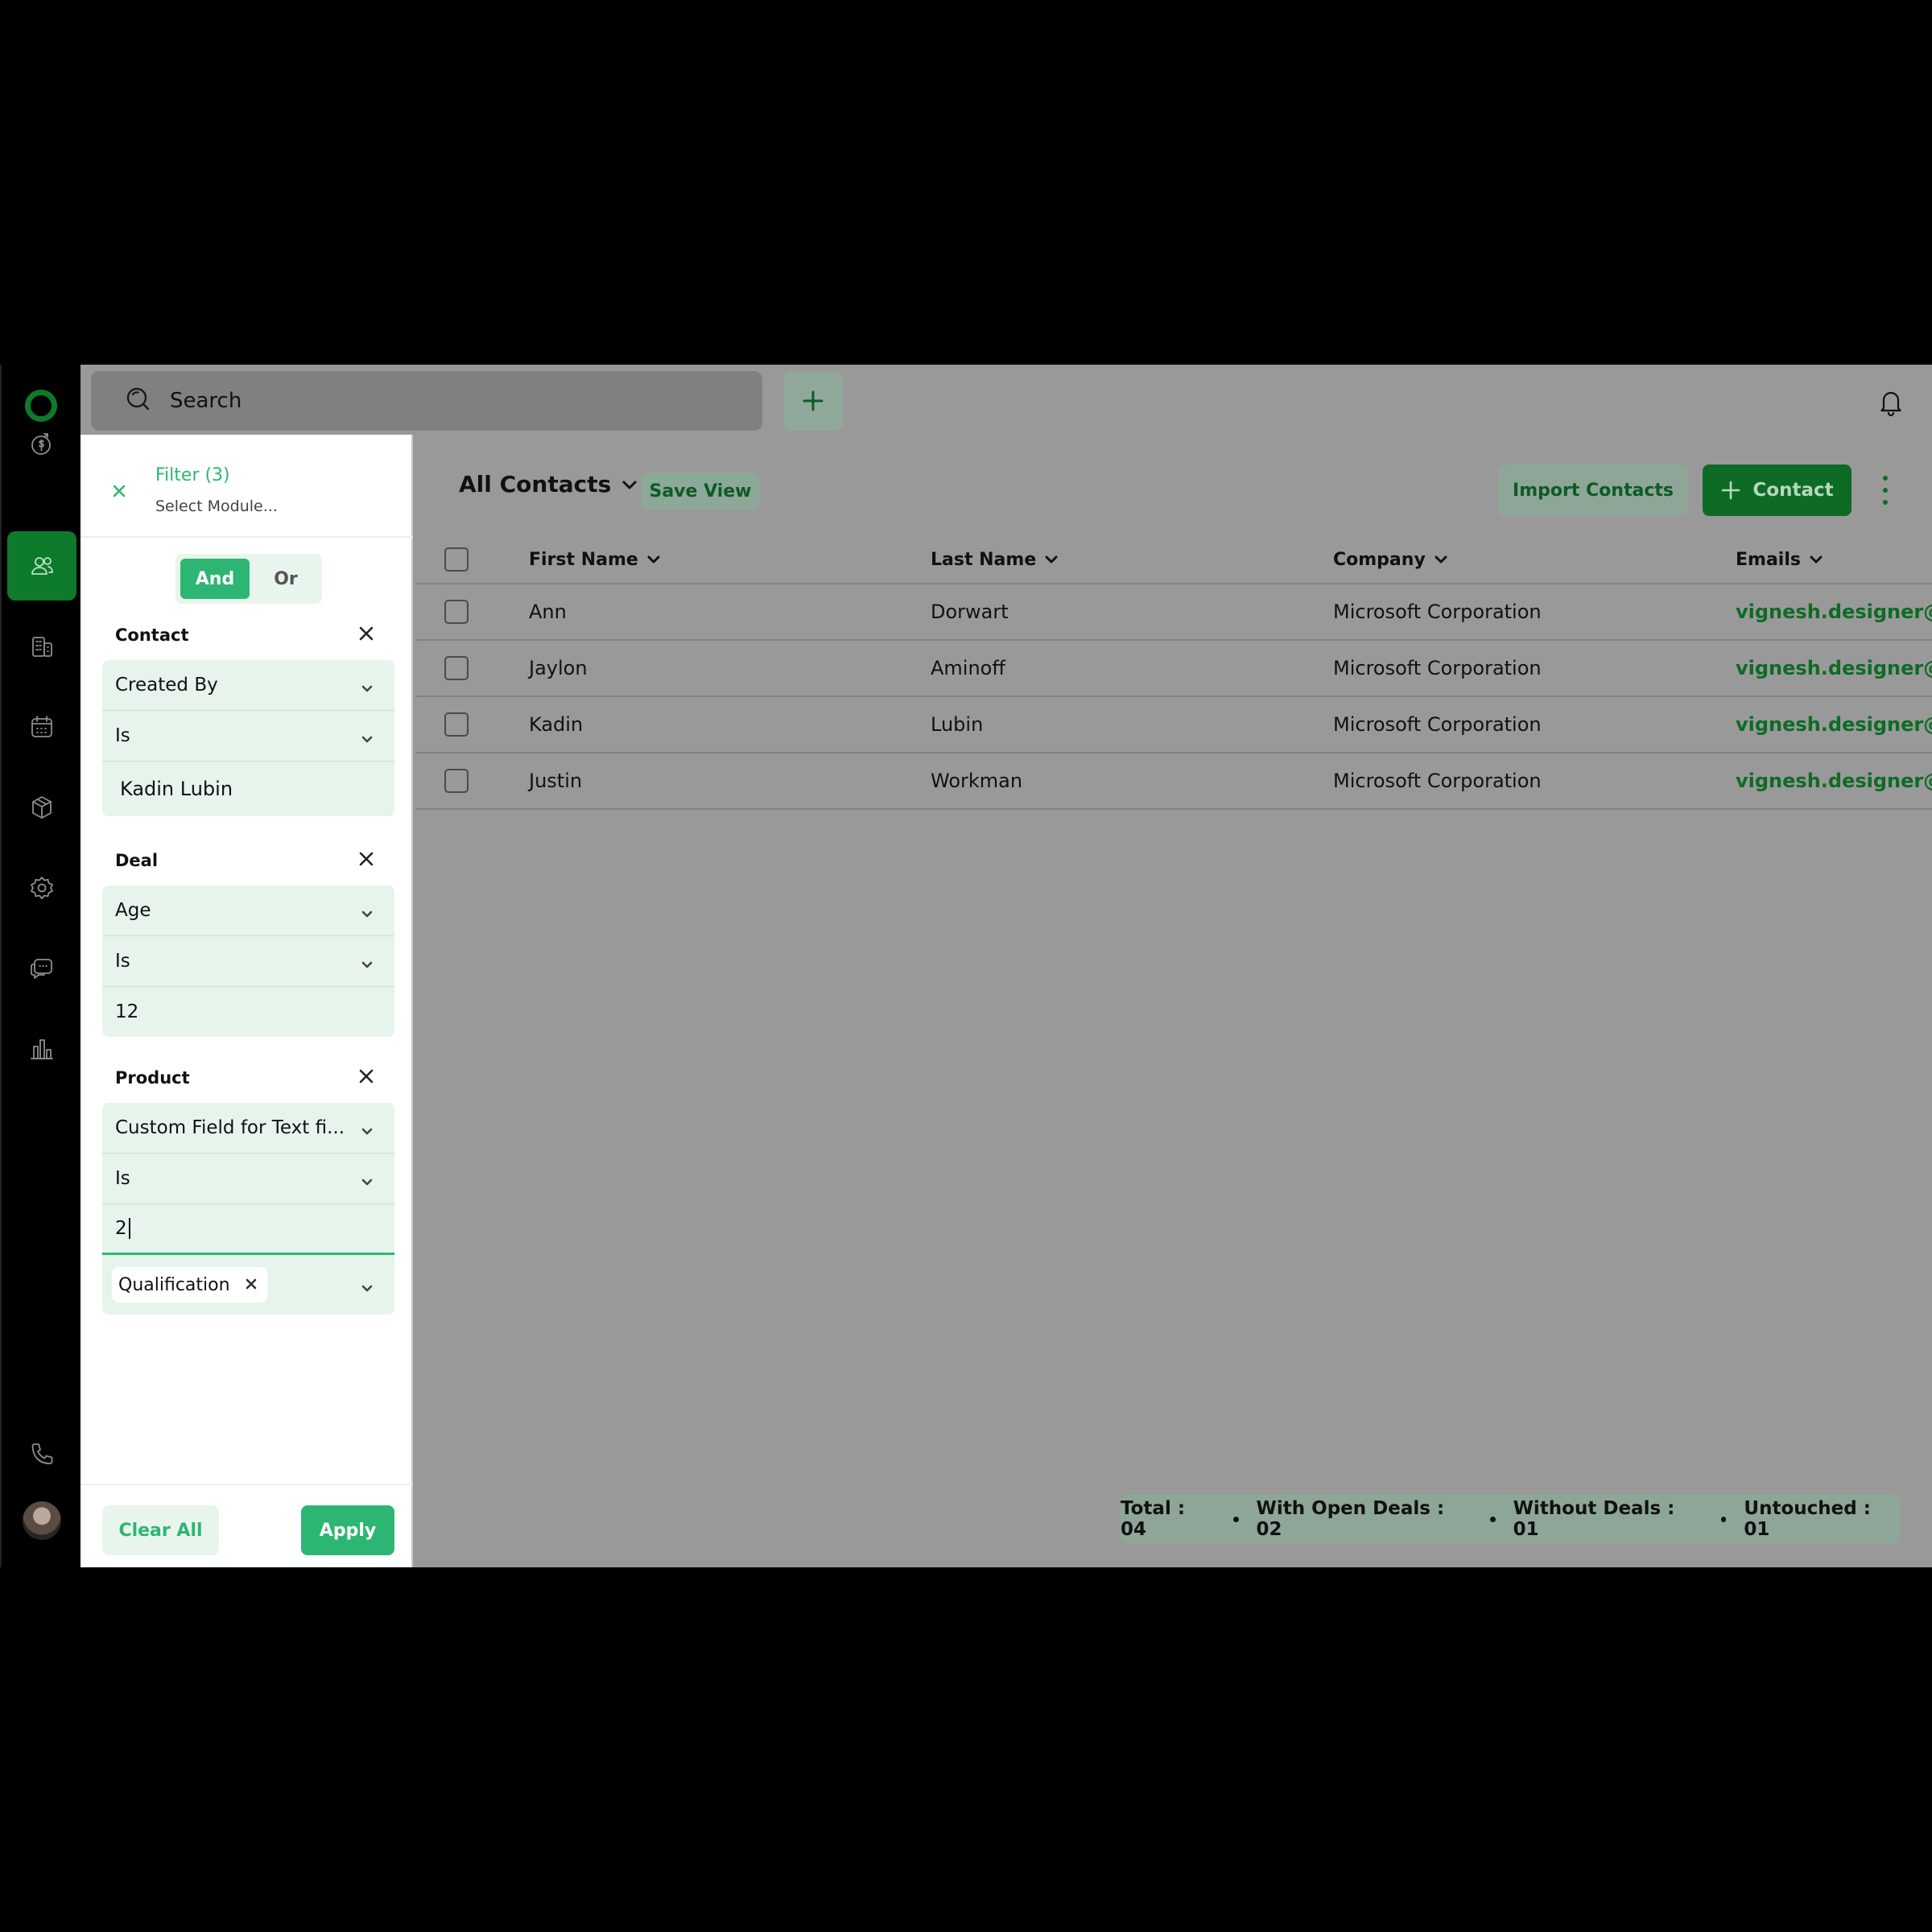 Image resolution: width=1932 pixels, height=1932 pixels. Describe the element at coordinates (41, 1454) in the screenshot. I see `phone-icon` at that location.